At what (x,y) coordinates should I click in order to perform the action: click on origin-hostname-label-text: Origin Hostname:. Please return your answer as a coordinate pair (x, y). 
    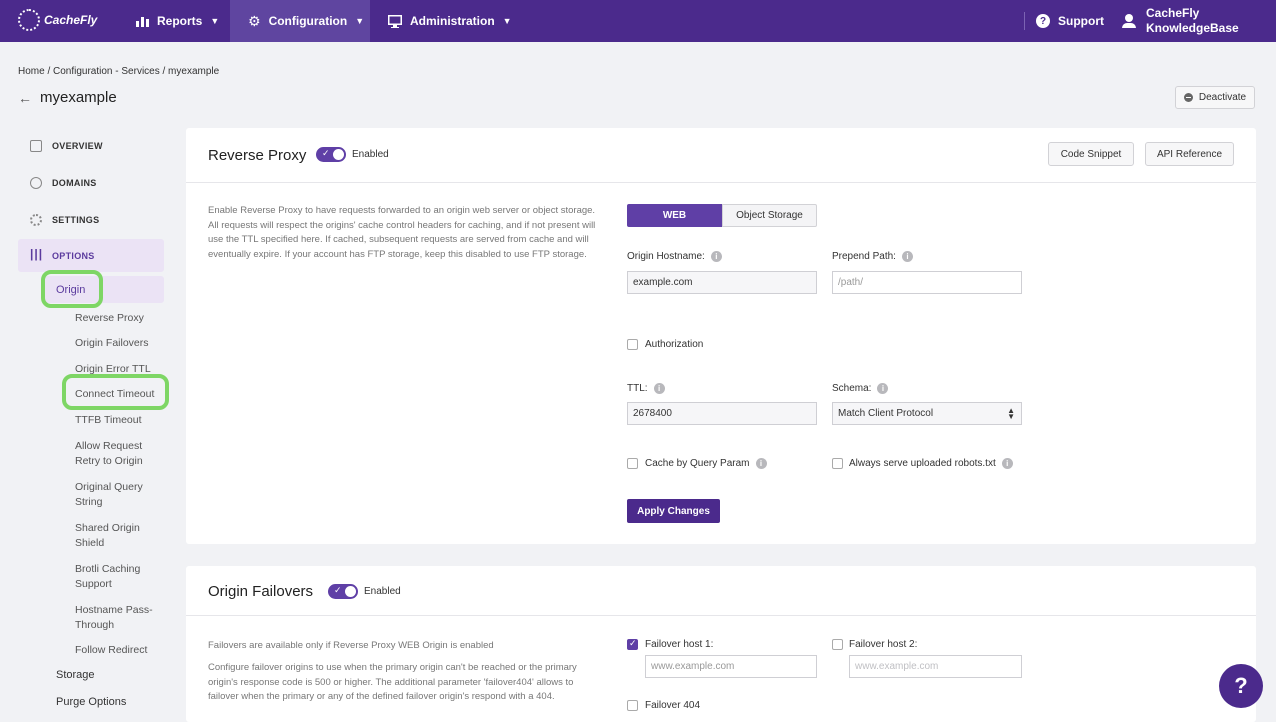
    Looking at the image, I should click on (666, 256).